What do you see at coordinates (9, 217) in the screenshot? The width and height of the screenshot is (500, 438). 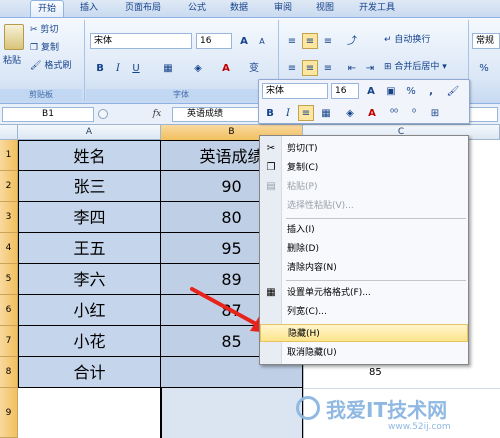 I see `row-header-3: 3` at bounding box center [9, 217].